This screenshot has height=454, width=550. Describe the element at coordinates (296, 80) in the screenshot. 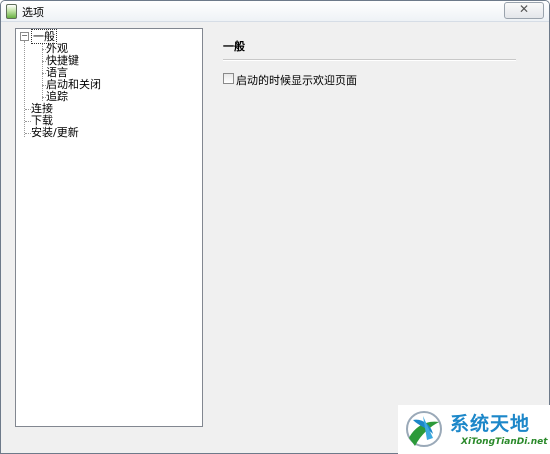

I see `welcome-page-label: 启动的时候显示欢迎页面` at that location.